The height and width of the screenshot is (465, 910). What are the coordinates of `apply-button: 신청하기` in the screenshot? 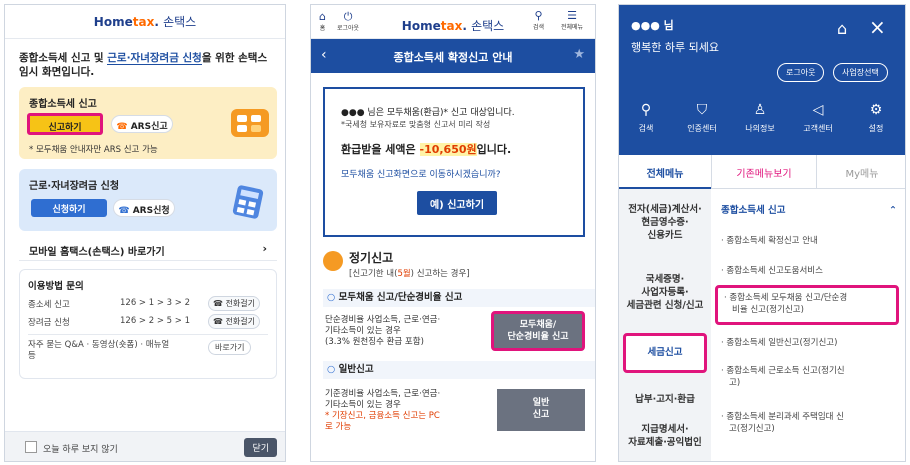 It's located at (69, 208).